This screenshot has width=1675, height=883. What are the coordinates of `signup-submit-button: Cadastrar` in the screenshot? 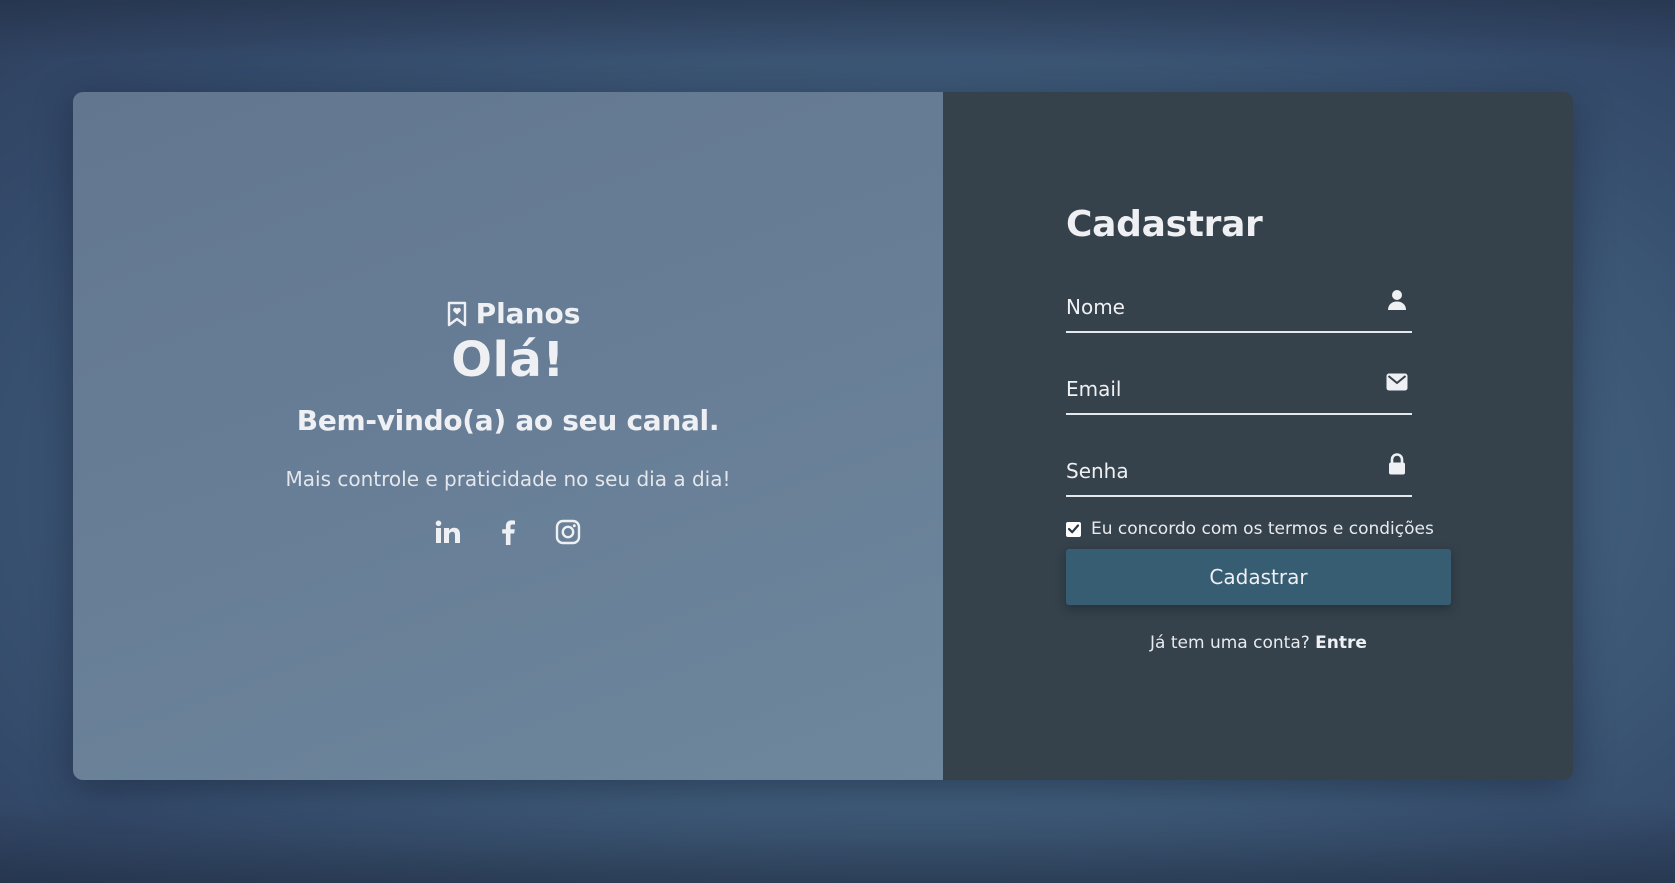 It's located at (1258, 577).